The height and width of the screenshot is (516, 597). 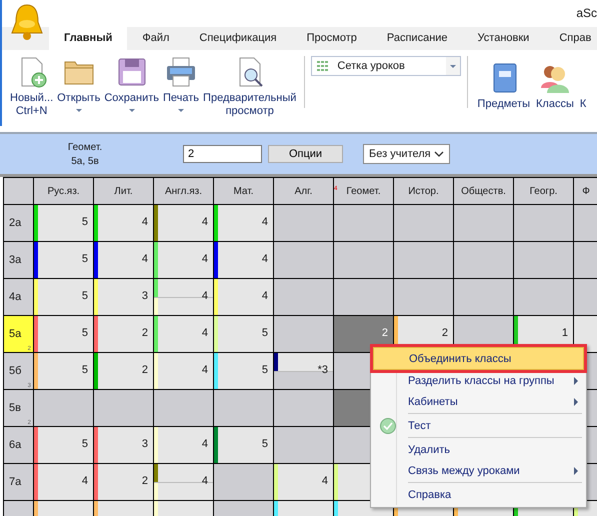 What do you see at coordinates (585, 191) in the screenshot?
I see `column-header: Ф` at bounding box center [585, 191].